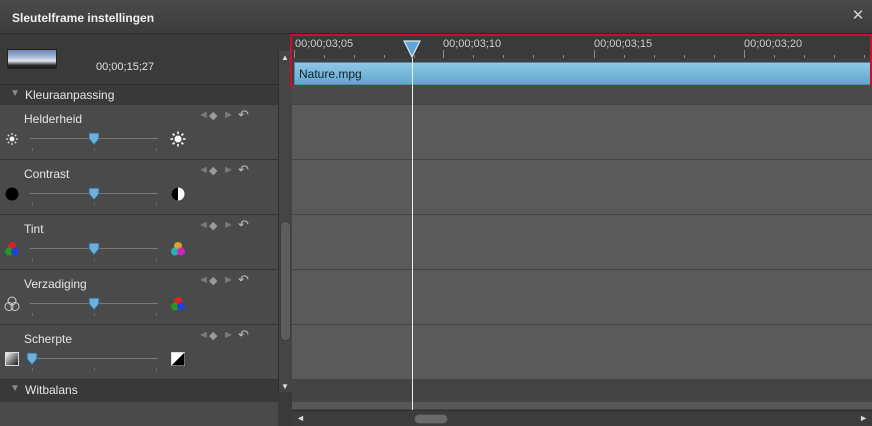  Describe the element at coordinates (178, 194) in the screenshot. I see `half-circle-icon` at that location.